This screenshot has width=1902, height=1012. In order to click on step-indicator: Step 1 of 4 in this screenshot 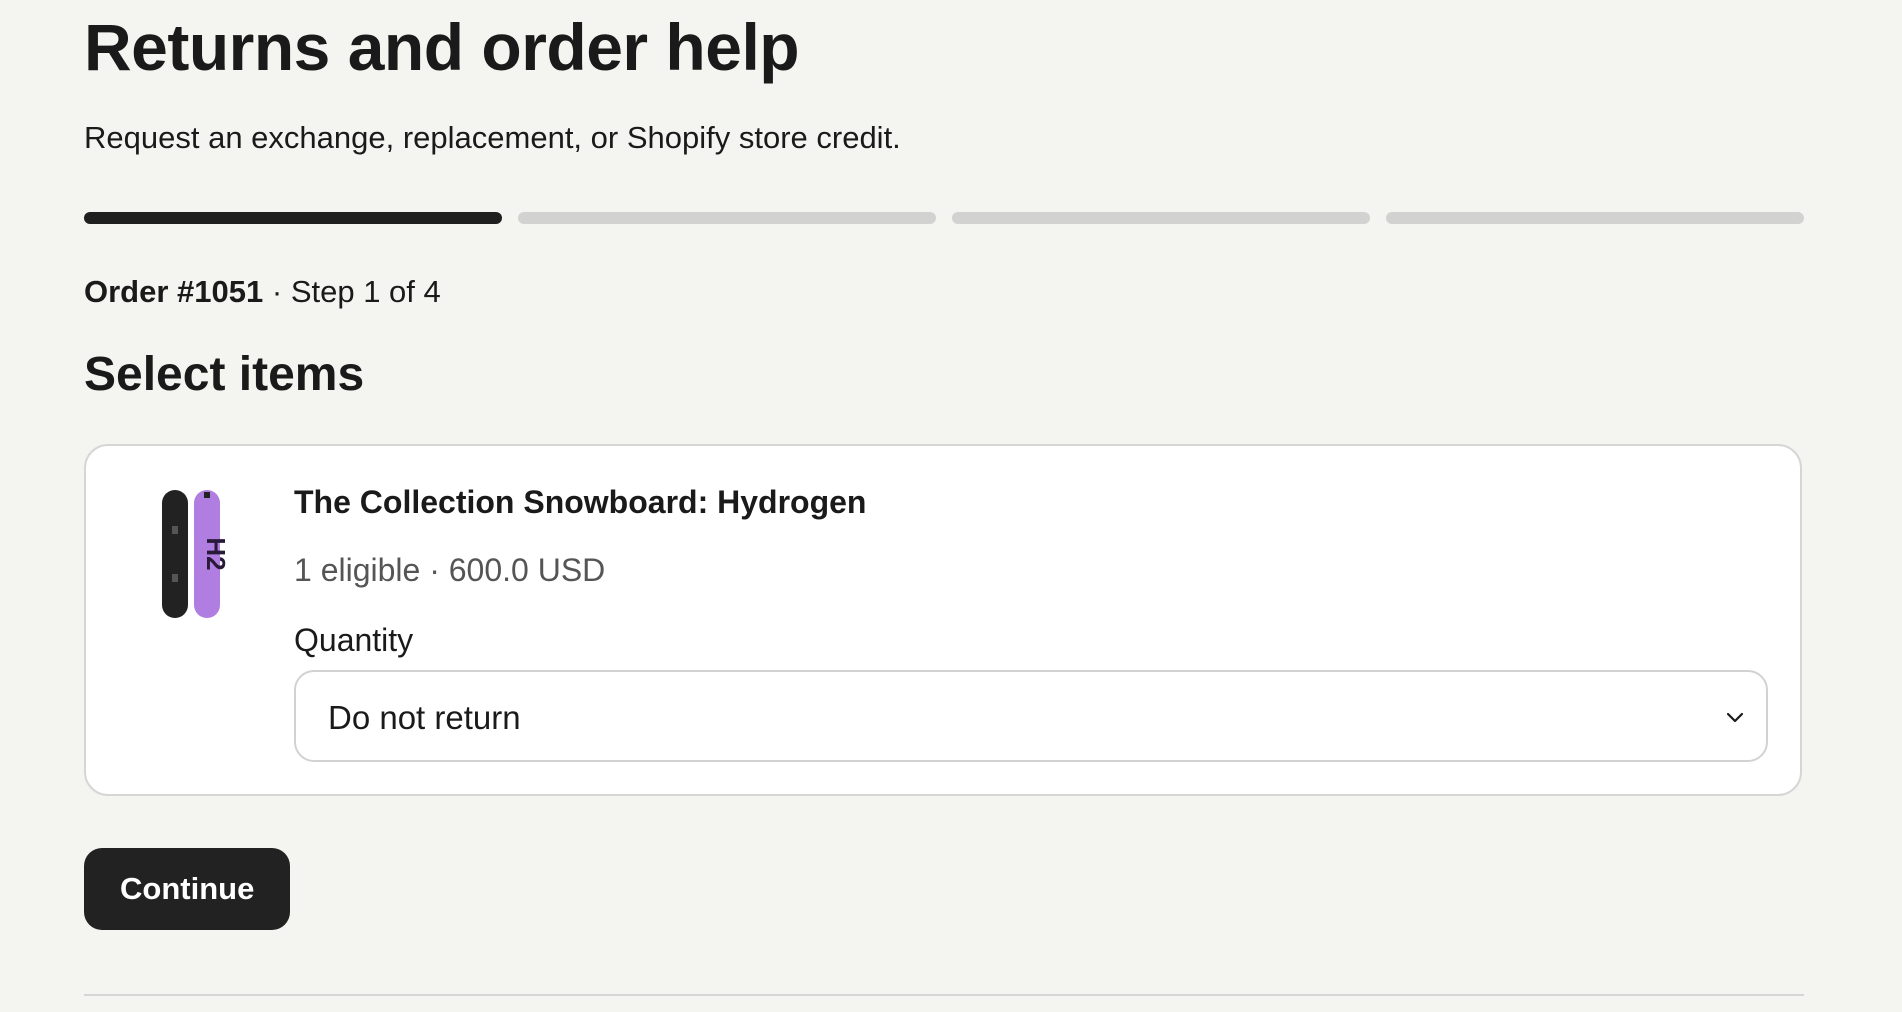, I will do `click(365, 291)`.